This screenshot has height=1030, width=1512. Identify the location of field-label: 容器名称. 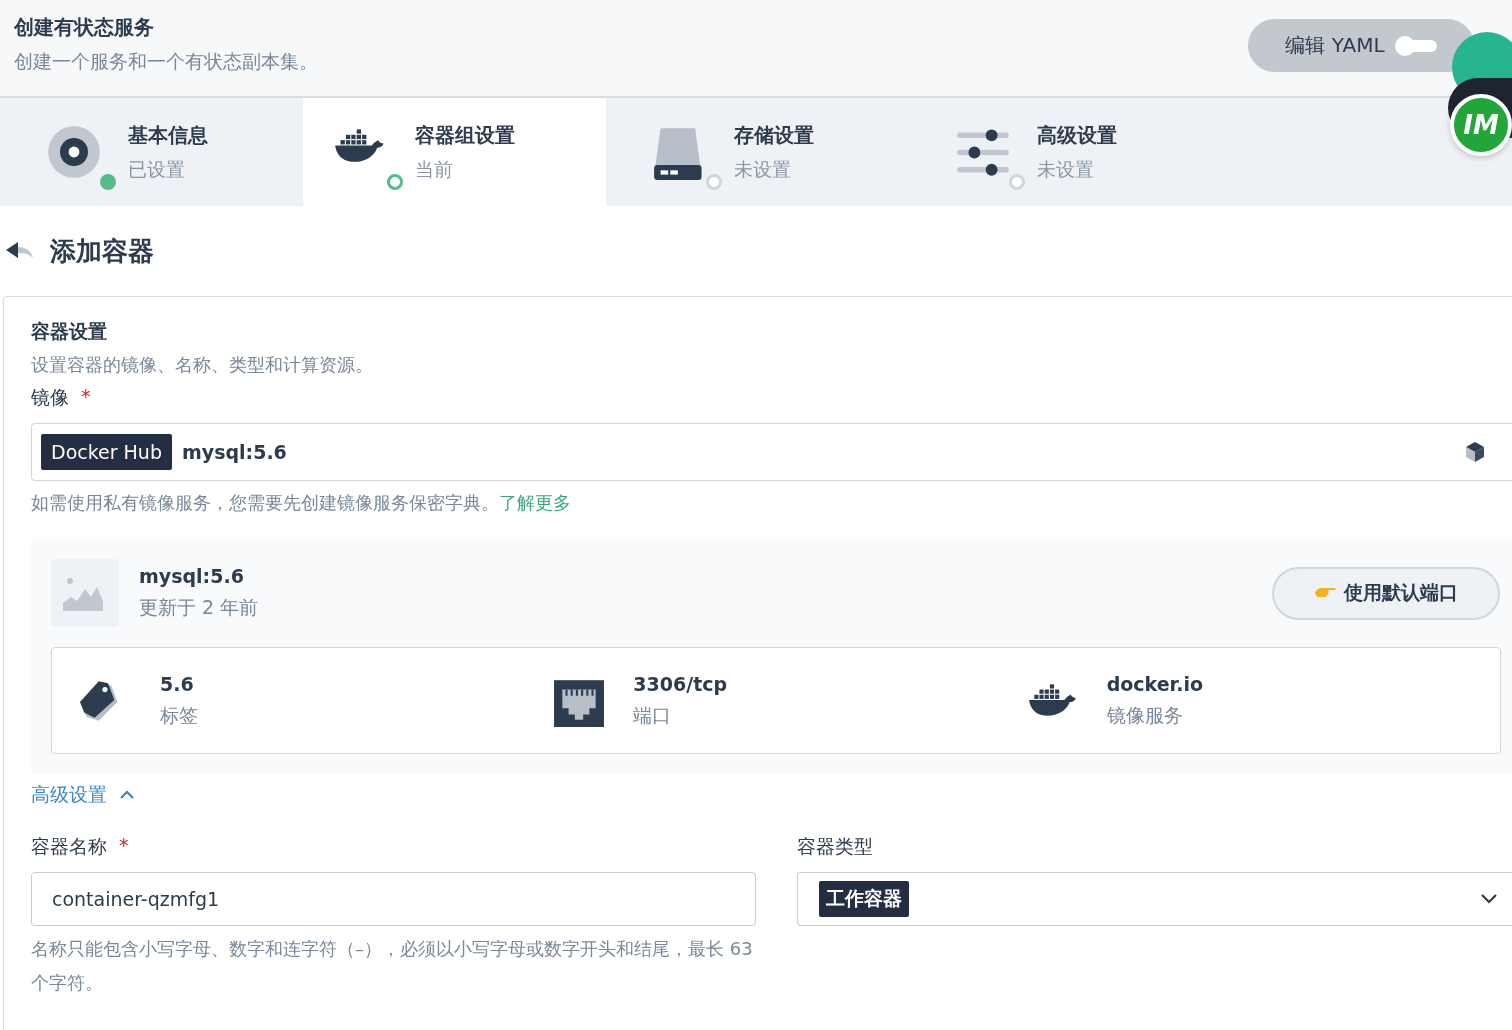
(69, 846).